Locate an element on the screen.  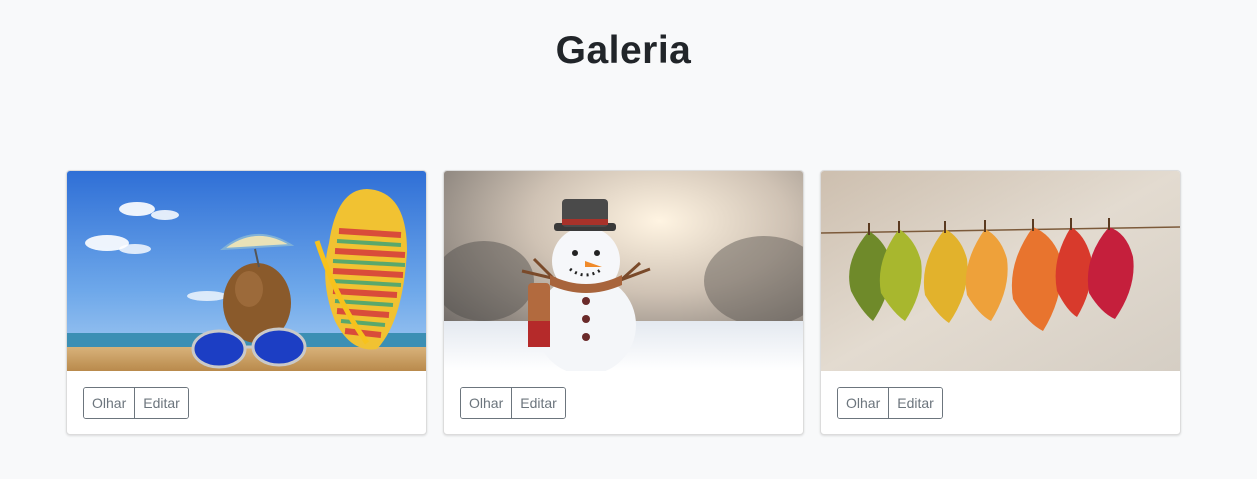
beach-summer-image is located at coordinates (246, 271).